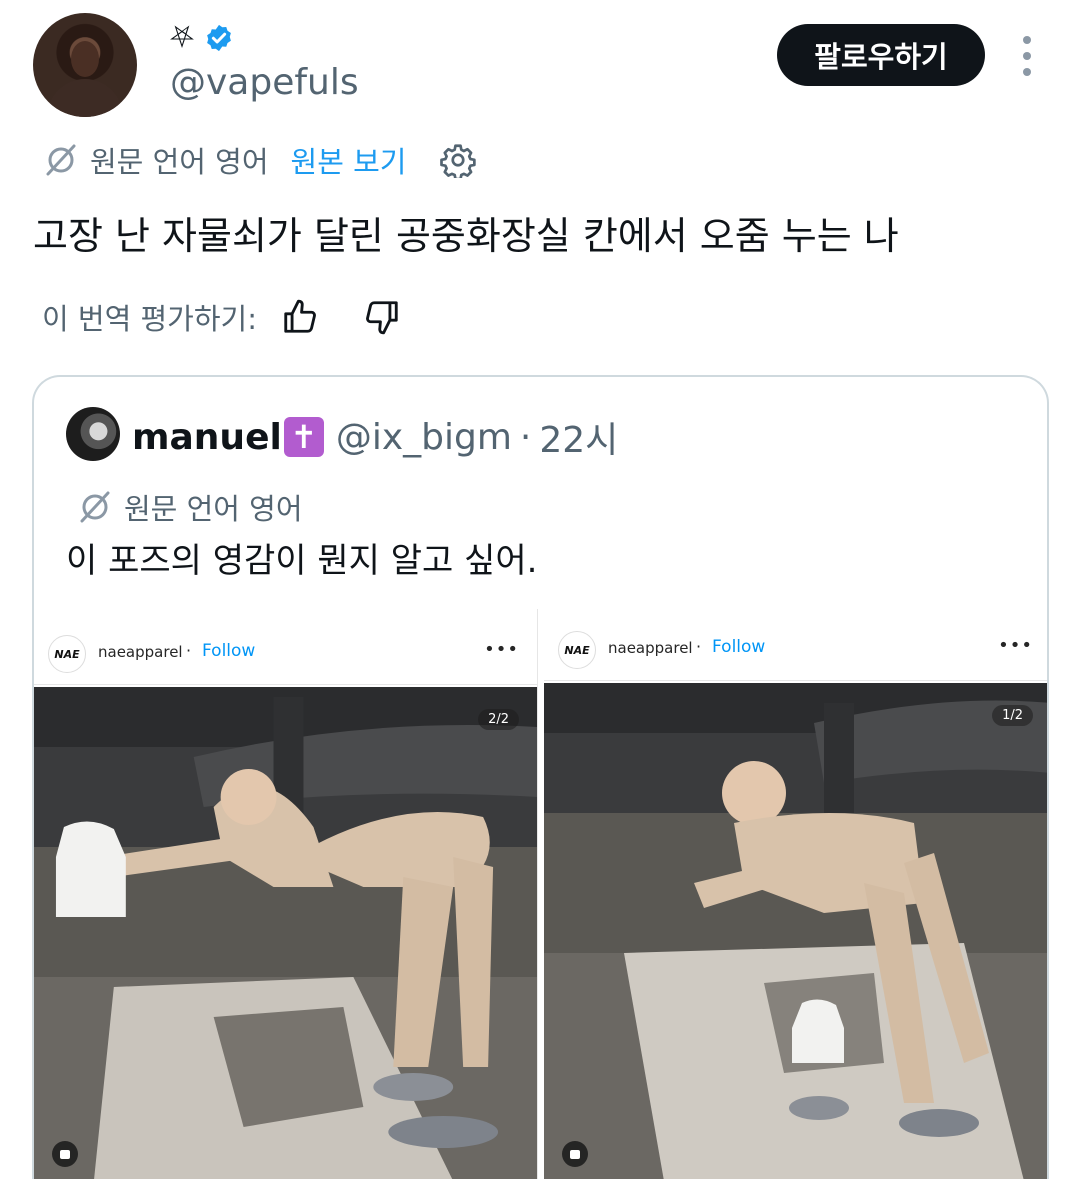 The height and width of the screenshot is (1179, 1080). I want to click on rate-translation-row: 이 번역 평가하기:, so click(221, 317).